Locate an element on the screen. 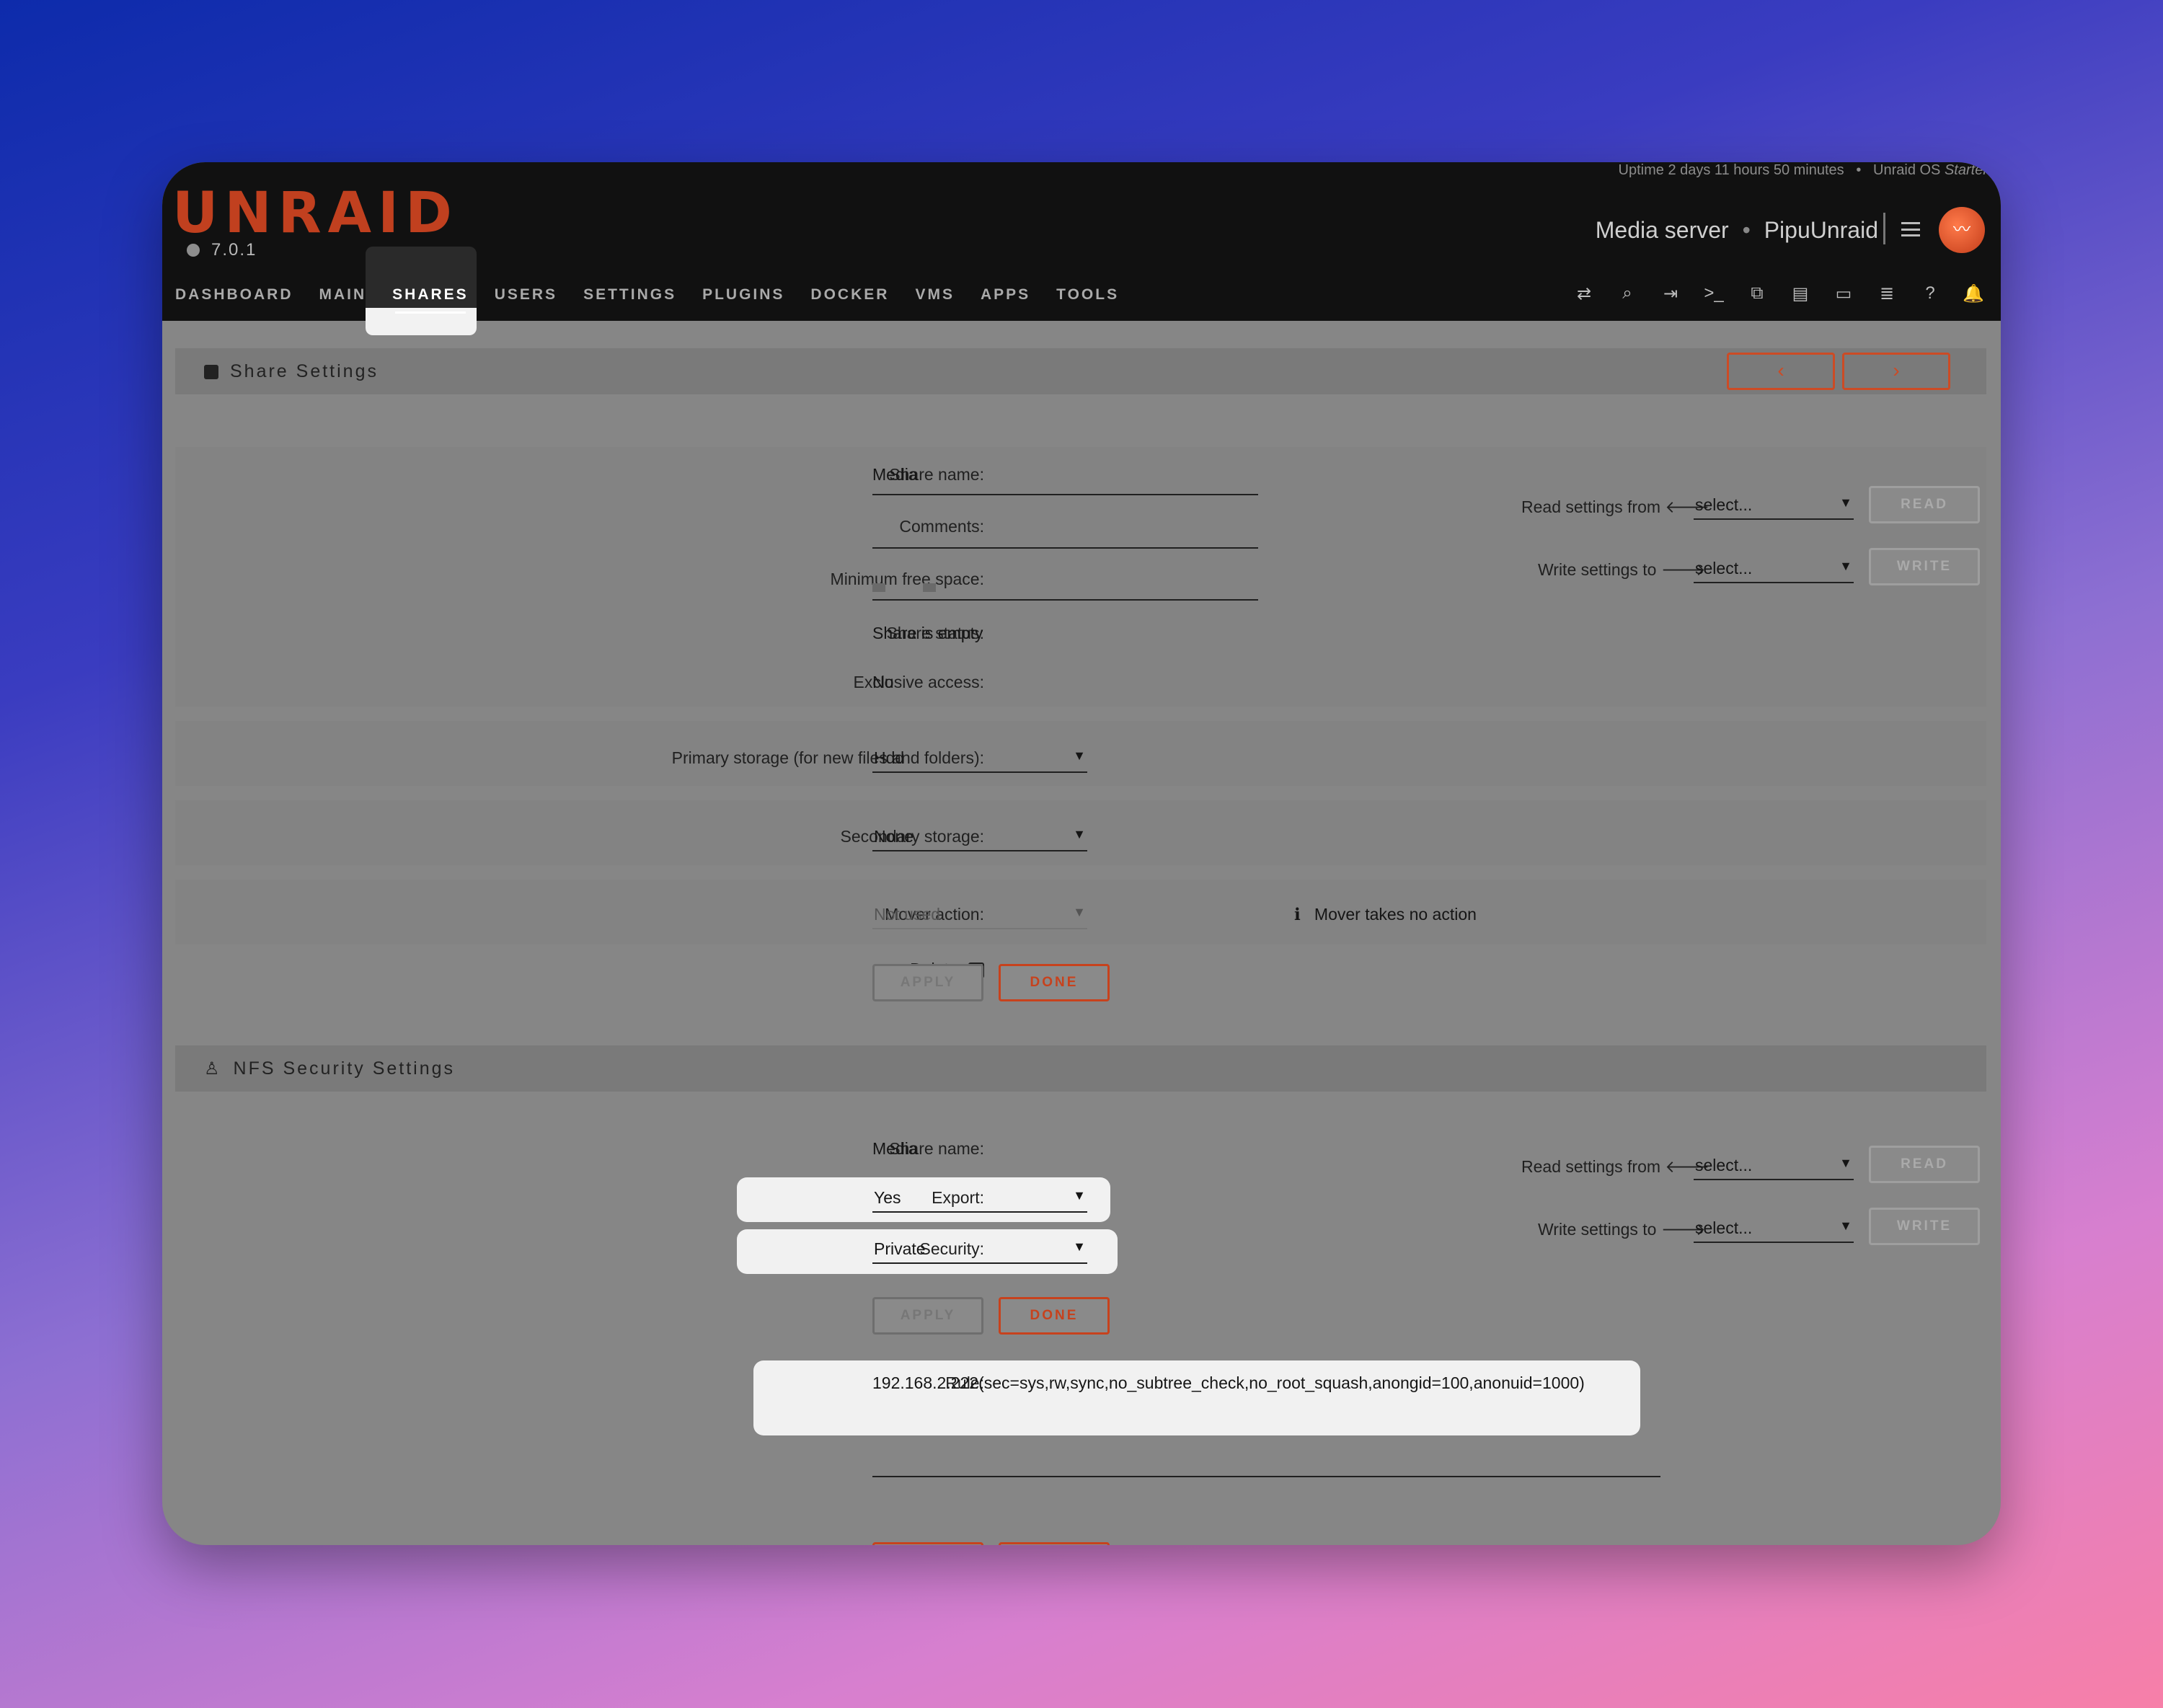 Image resolution: width=2163 pixels, height=1708 pixels. menu-icon is located at coordinates (1910, 229).